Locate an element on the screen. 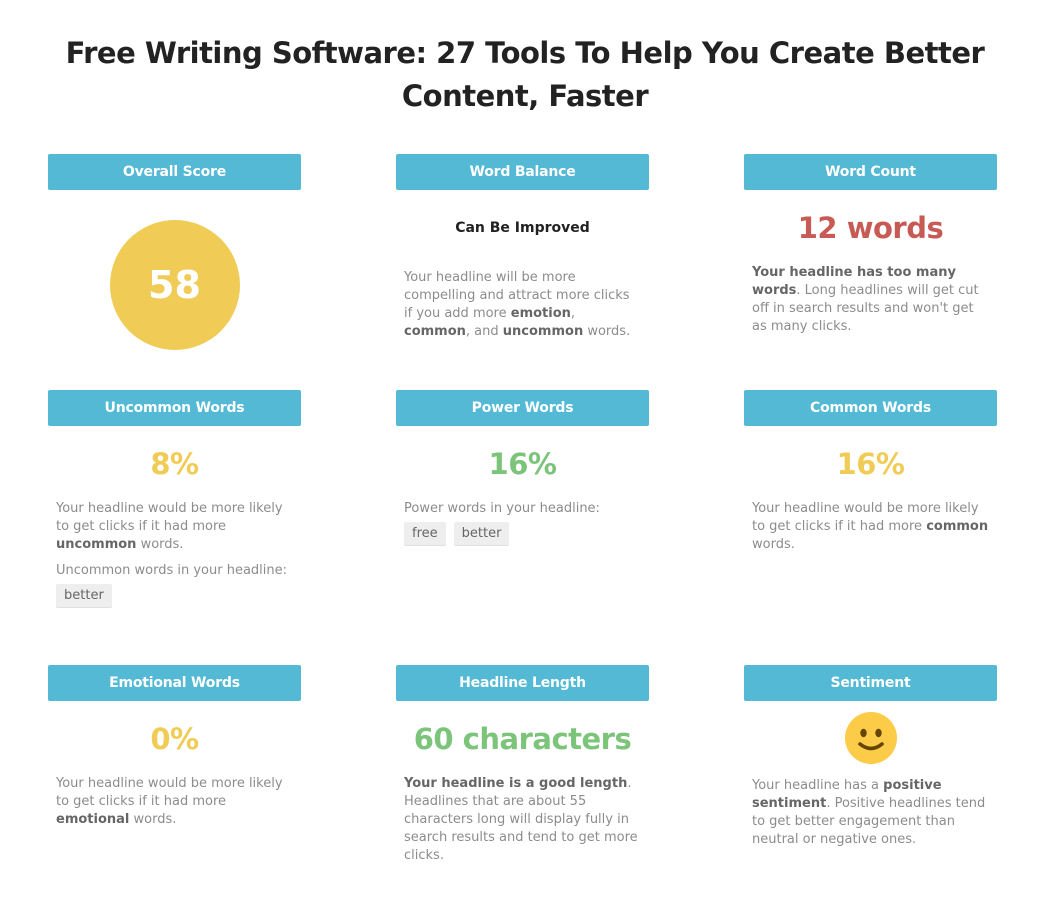 The width and height of the screenshot is (1049, 904). uncommon-words-list-label: Uncommon words in your headline: is located at coordinates (172, 570).